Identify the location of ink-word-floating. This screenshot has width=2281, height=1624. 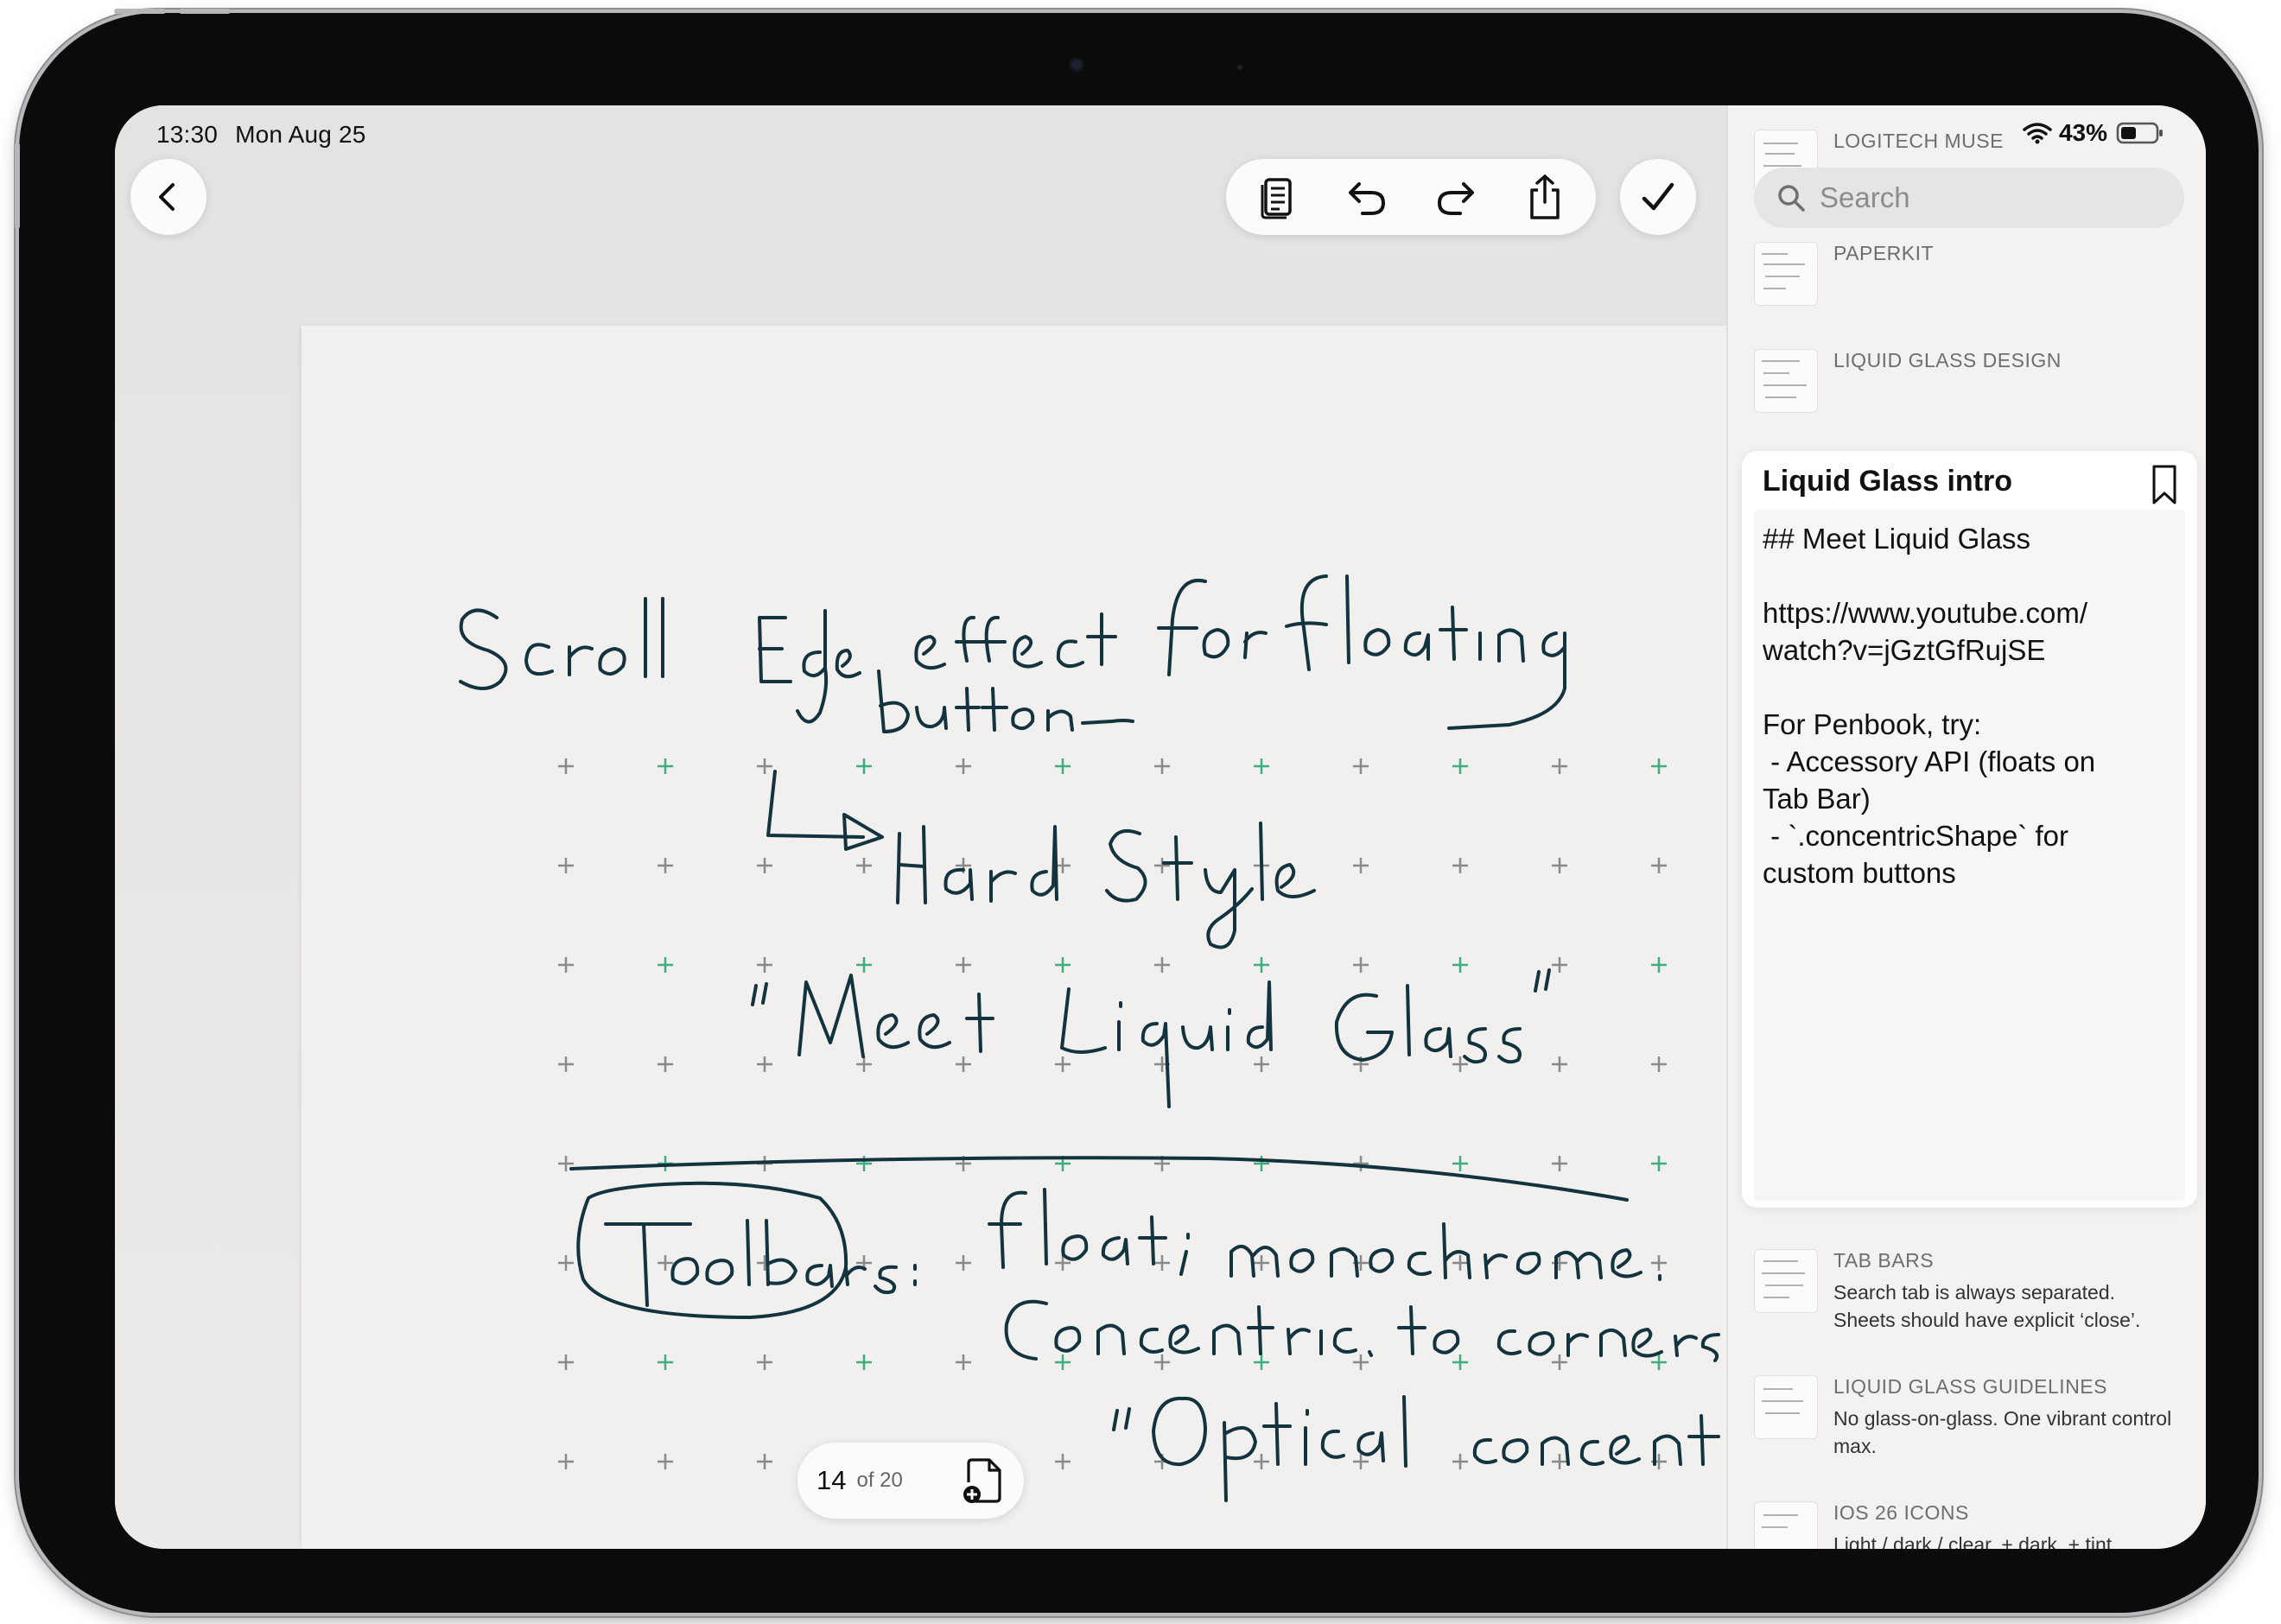
(1306, 623).